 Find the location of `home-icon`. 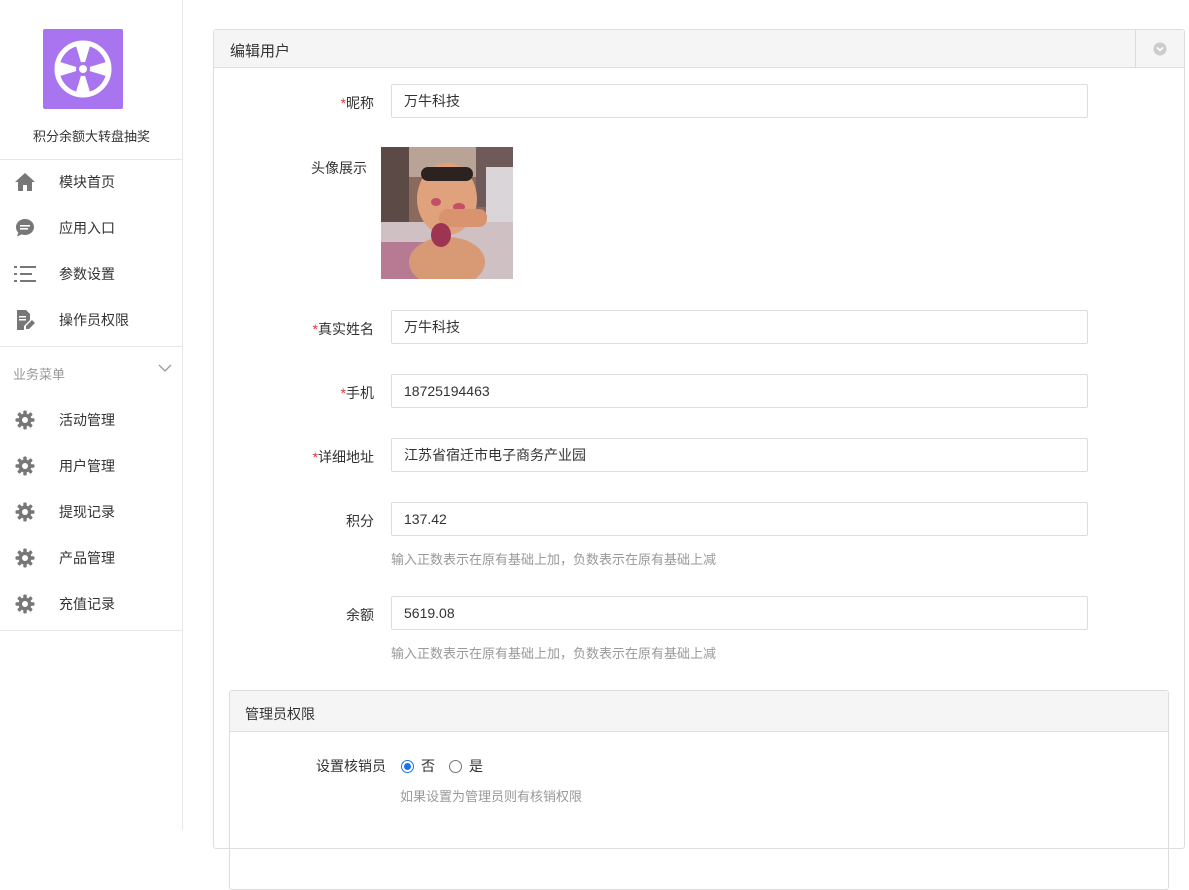

home-icon is located at coordinates (25, 182).